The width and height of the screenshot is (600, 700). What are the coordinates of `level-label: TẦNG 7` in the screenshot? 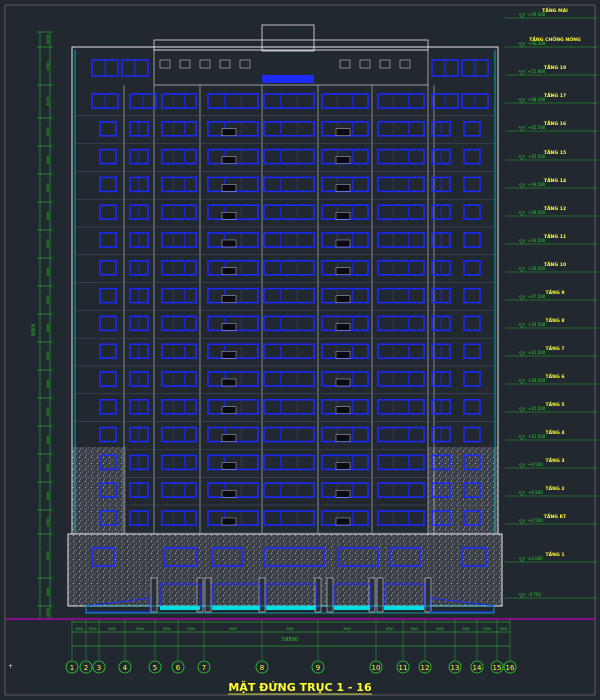 It's located at (554, 347).